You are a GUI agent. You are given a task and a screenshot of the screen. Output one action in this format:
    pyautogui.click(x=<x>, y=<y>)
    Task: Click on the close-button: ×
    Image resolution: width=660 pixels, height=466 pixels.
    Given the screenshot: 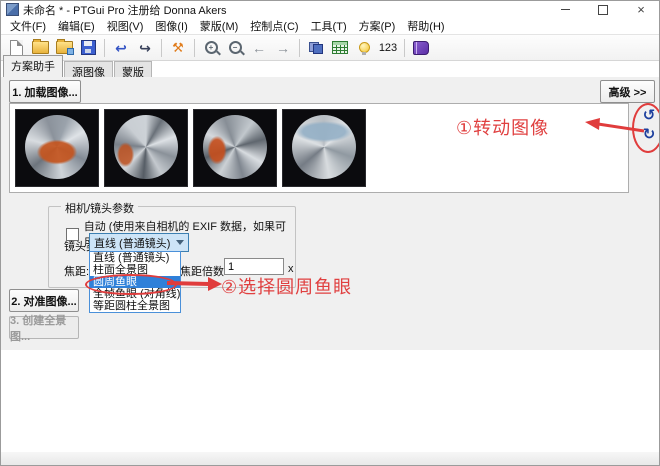 What is the action you would take?
    pyautogui.click(x=641, y=9)
    